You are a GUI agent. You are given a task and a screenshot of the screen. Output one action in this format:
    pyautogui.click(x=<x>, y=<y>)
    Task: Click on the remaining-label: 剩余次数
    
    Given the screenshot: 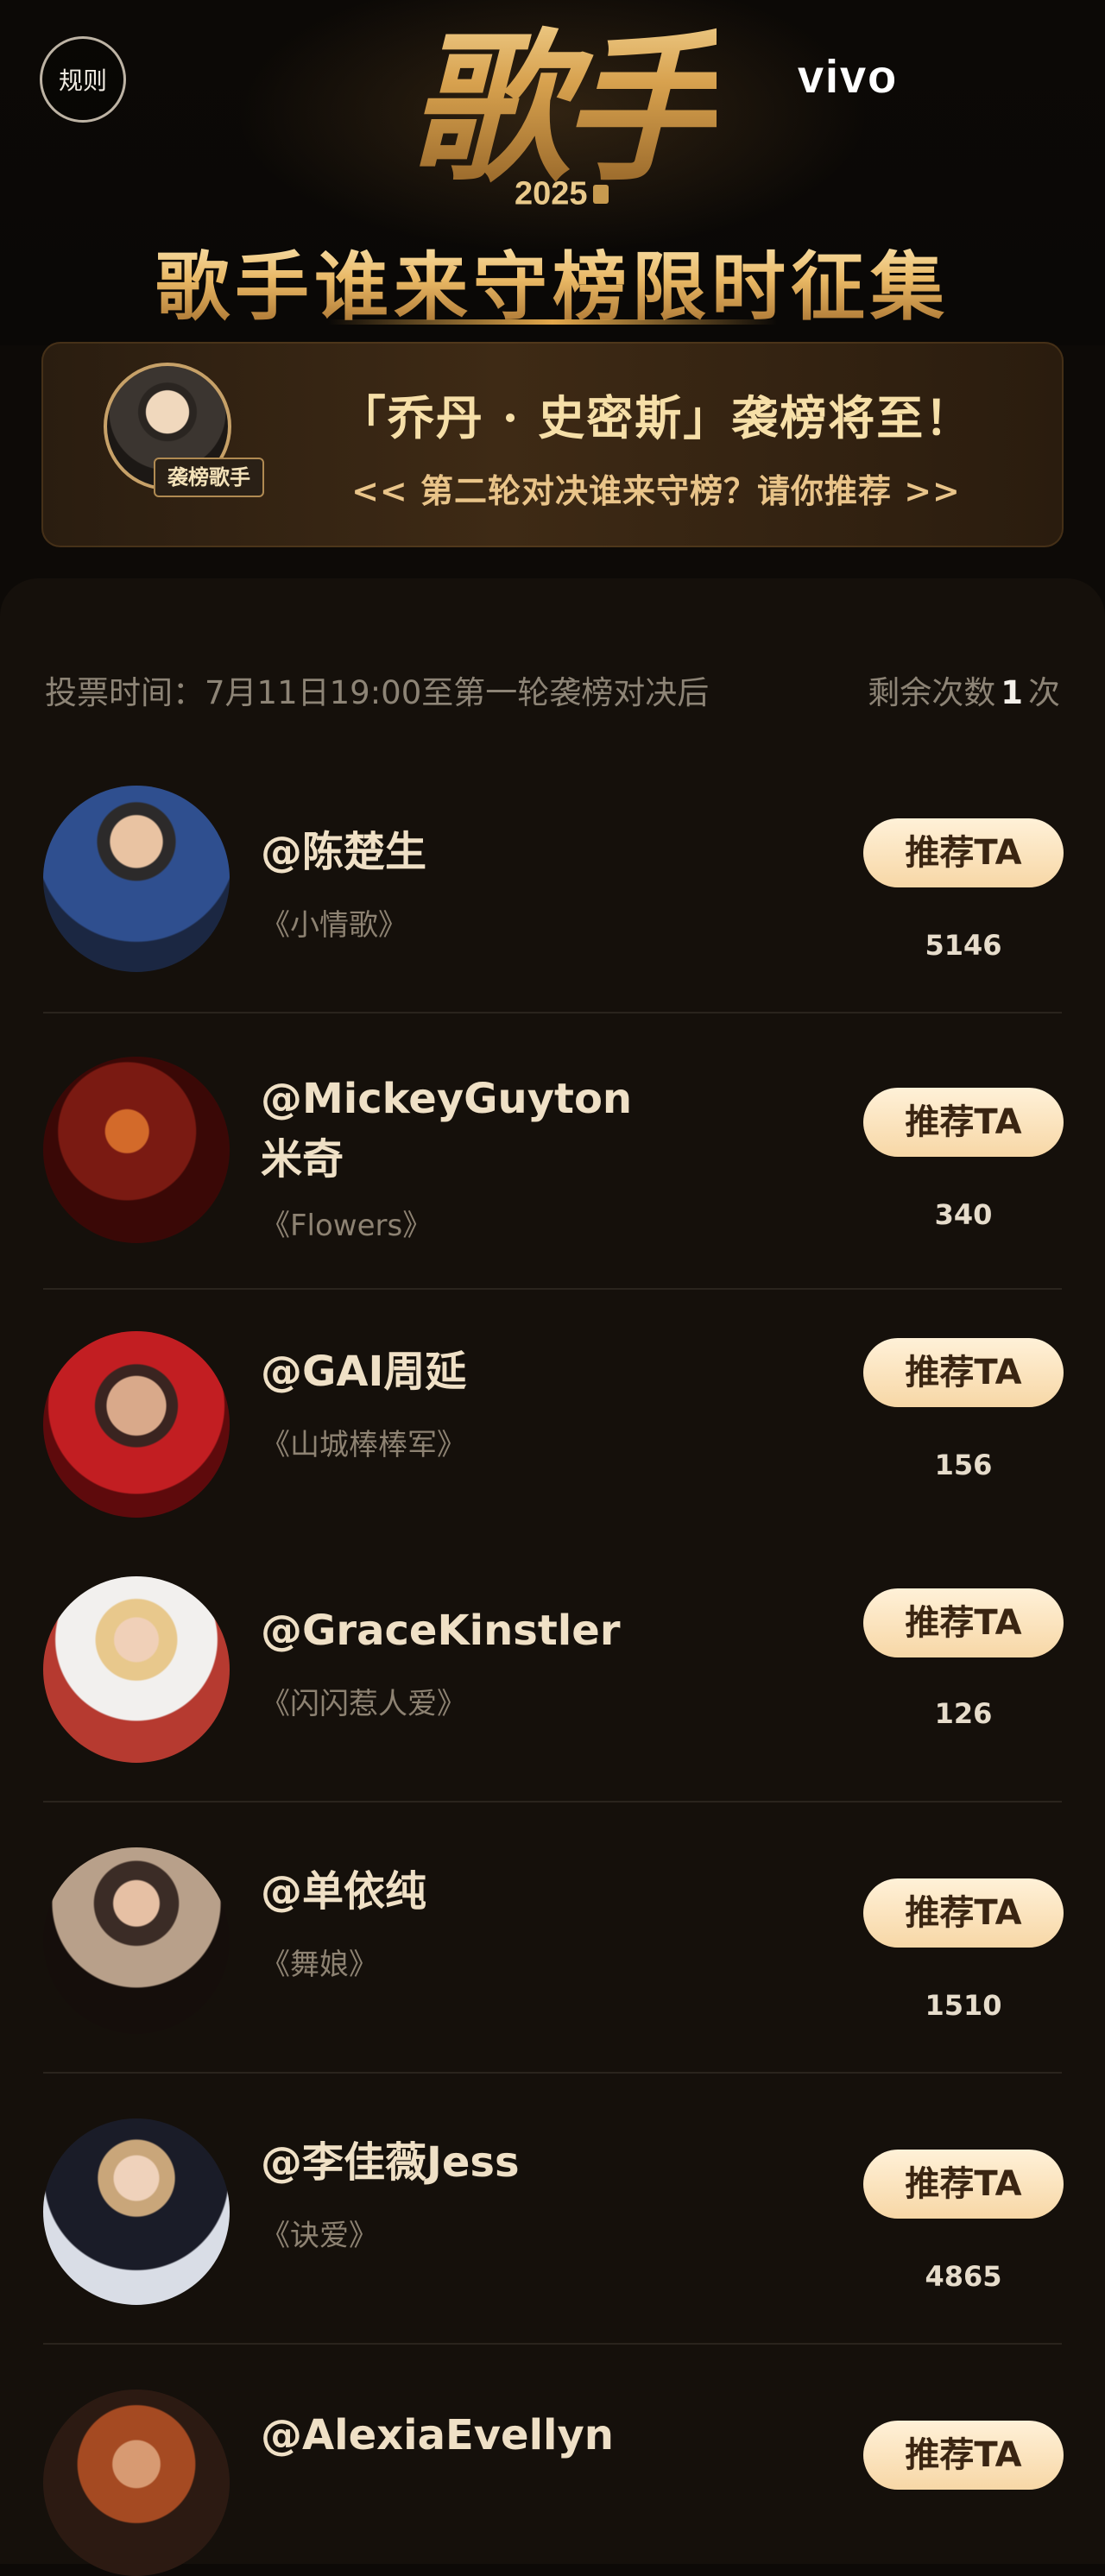 What is the action you would take?
    pyautogui.click(x=932, y=692)
    